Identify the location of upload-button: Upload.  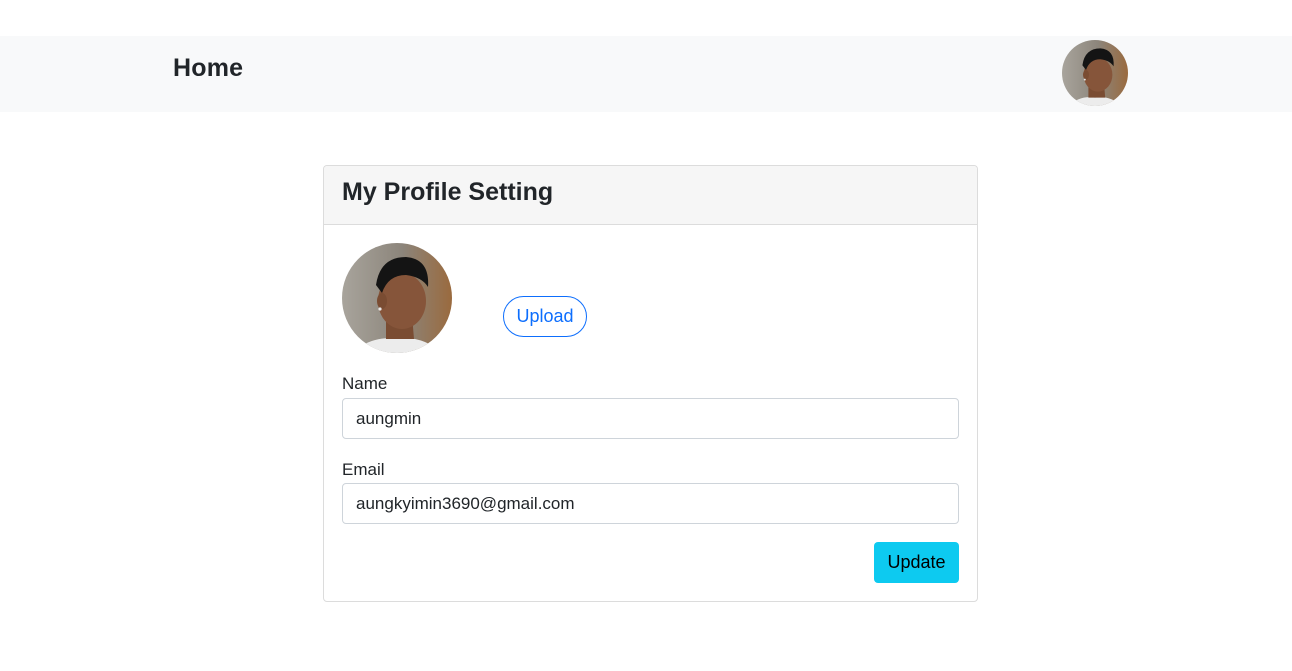
(545, 316).